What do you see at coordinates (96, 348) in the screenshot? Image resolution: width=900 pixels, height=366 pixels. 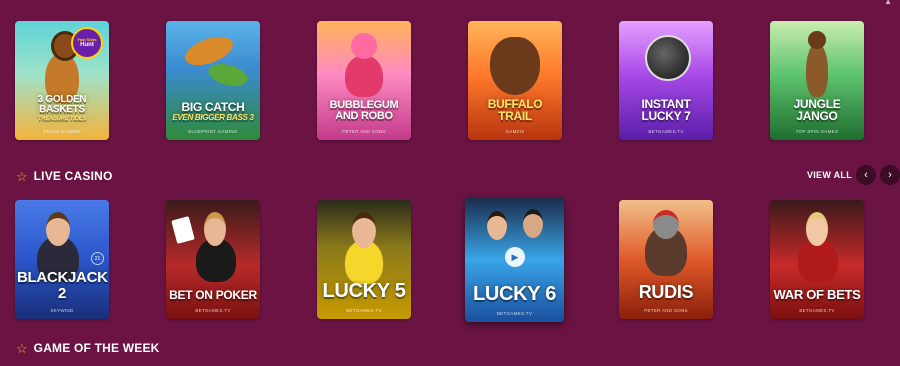 I see `section-title: GAME OF THE WEEK` at bounding box center [96, 348].